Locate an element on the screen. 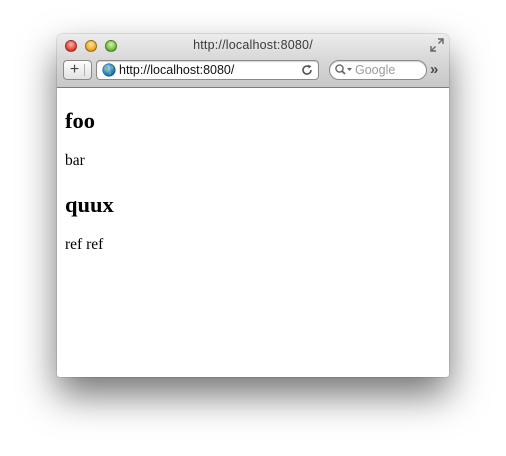  address-bar: http://localhost:8080/ is located at coordinates (207, 70).